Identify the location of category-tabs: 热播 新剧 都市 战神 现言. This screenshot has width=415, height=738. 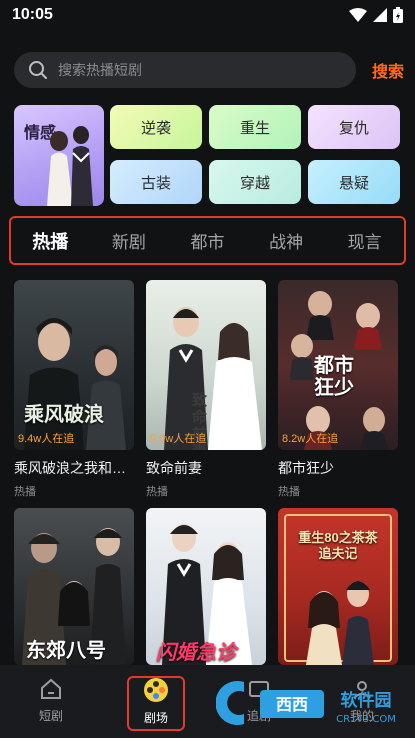
(207, 240).